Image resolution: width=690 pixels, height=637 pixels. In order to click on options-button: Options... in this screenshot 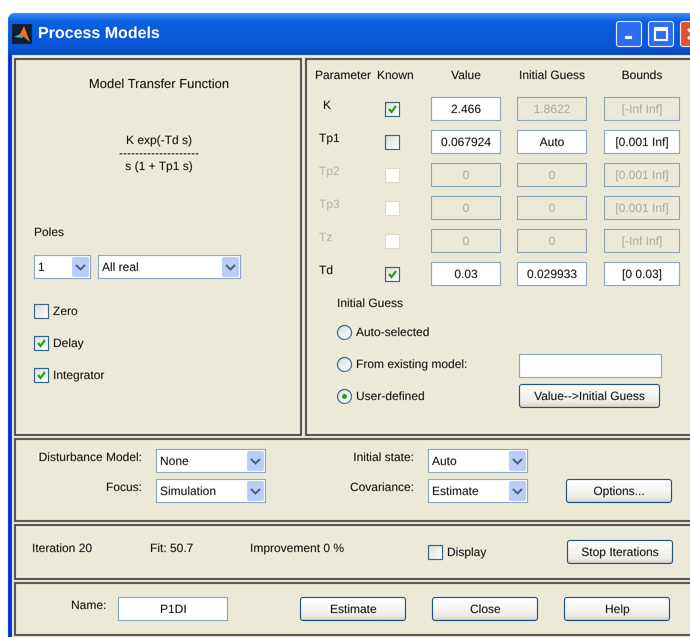, I will do `click(619, 491)`.